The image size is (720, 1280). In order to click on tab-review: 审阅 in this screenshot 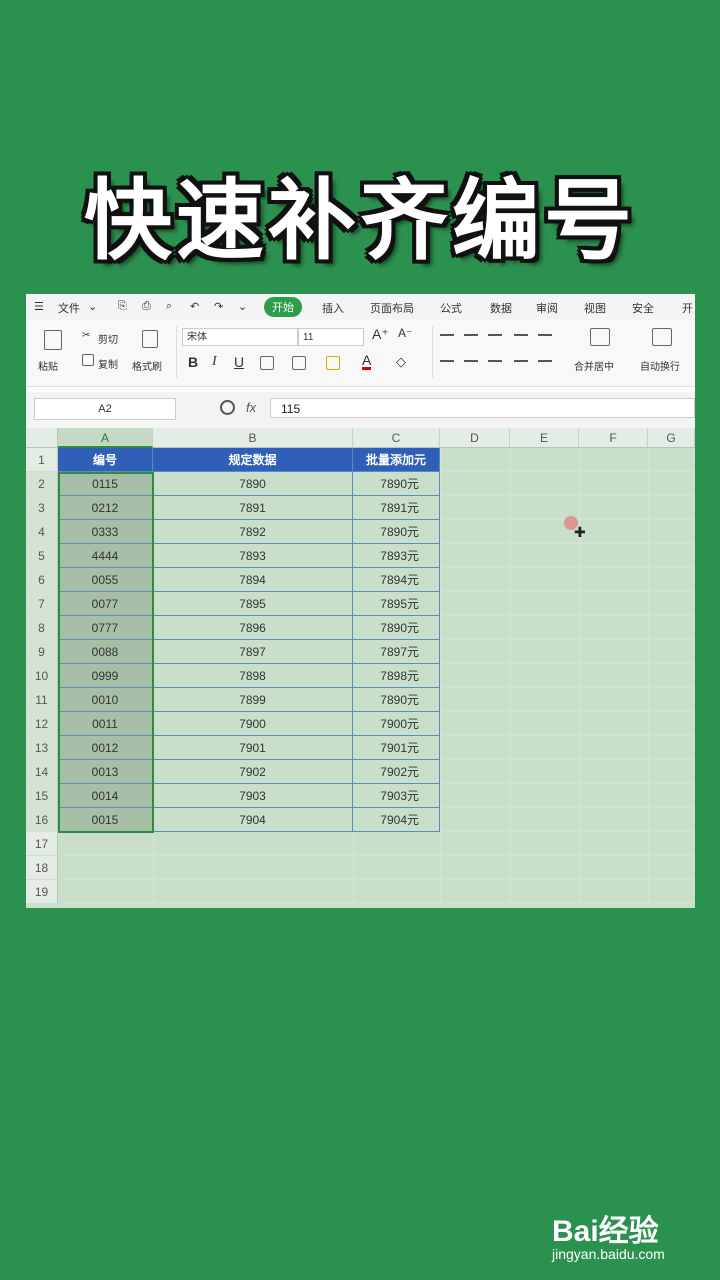, I will do `click(547, 308)`.